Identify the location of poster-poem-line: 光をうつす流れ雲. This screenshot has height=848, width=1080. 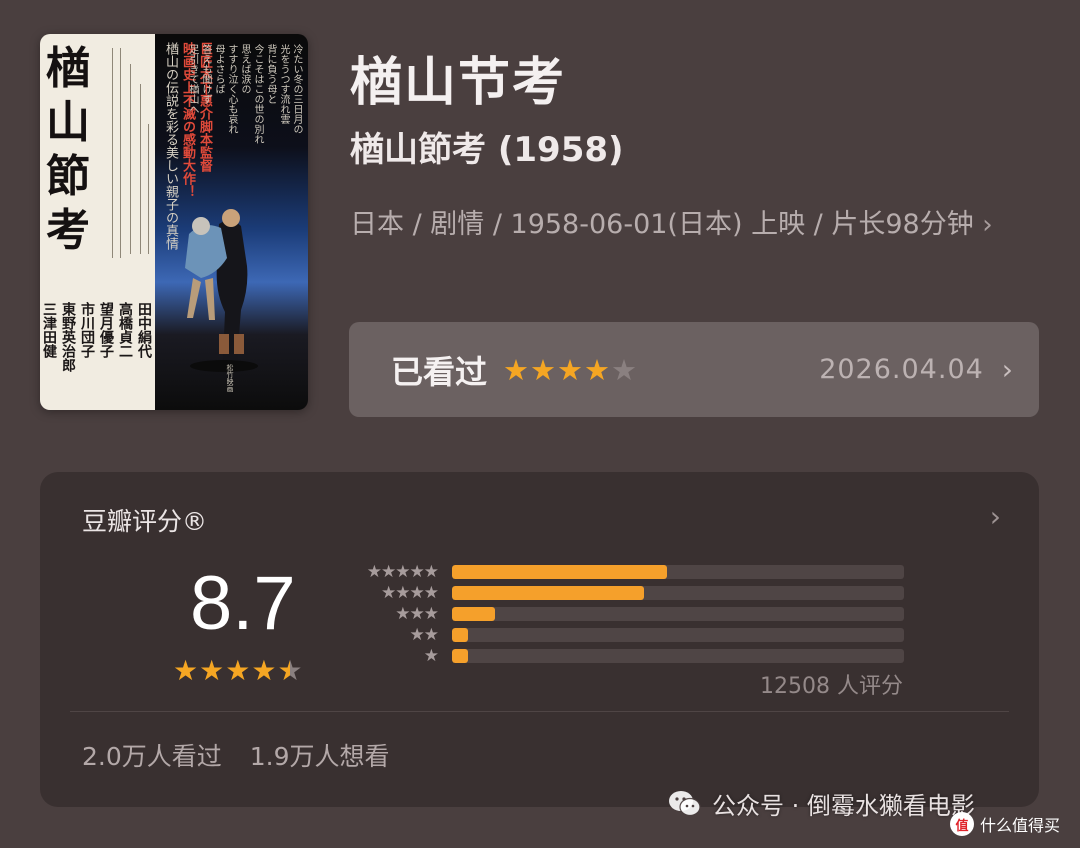
(283, 84).